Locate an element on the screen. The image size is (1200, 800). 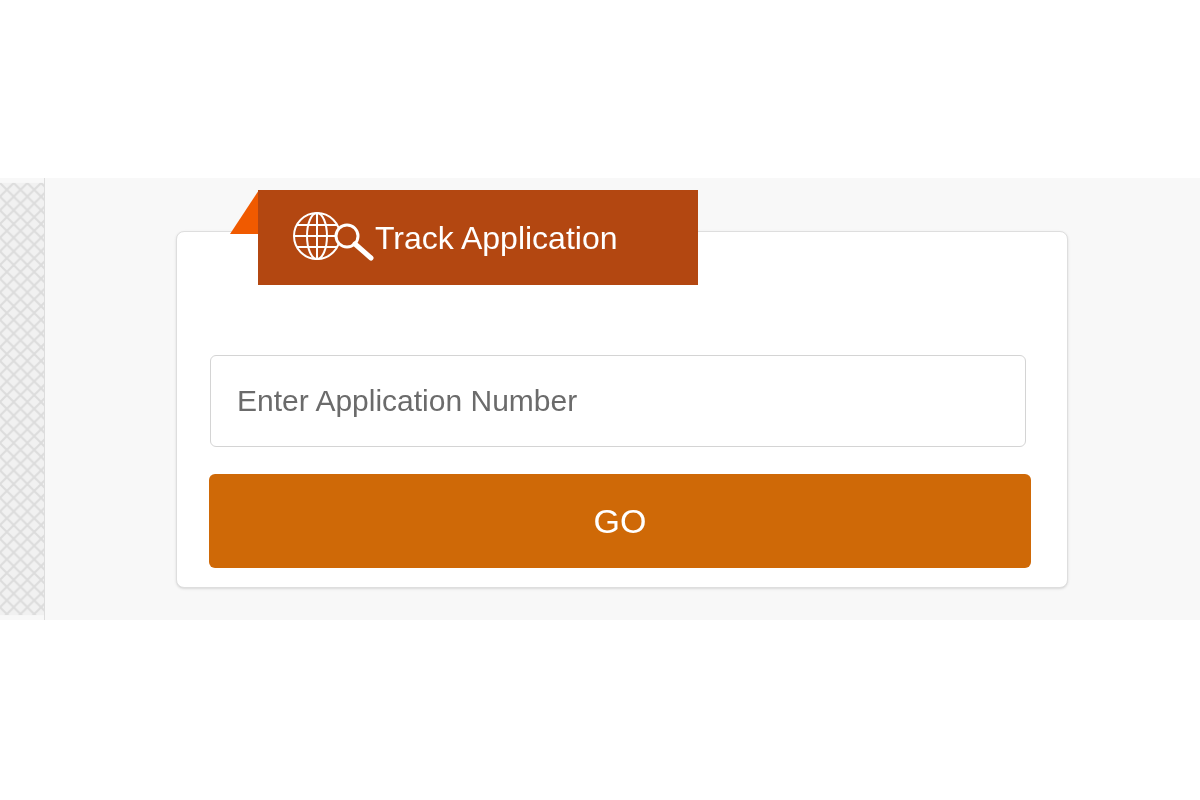
application-number-field: Enter Application Number is located at coordinates (618, 401).